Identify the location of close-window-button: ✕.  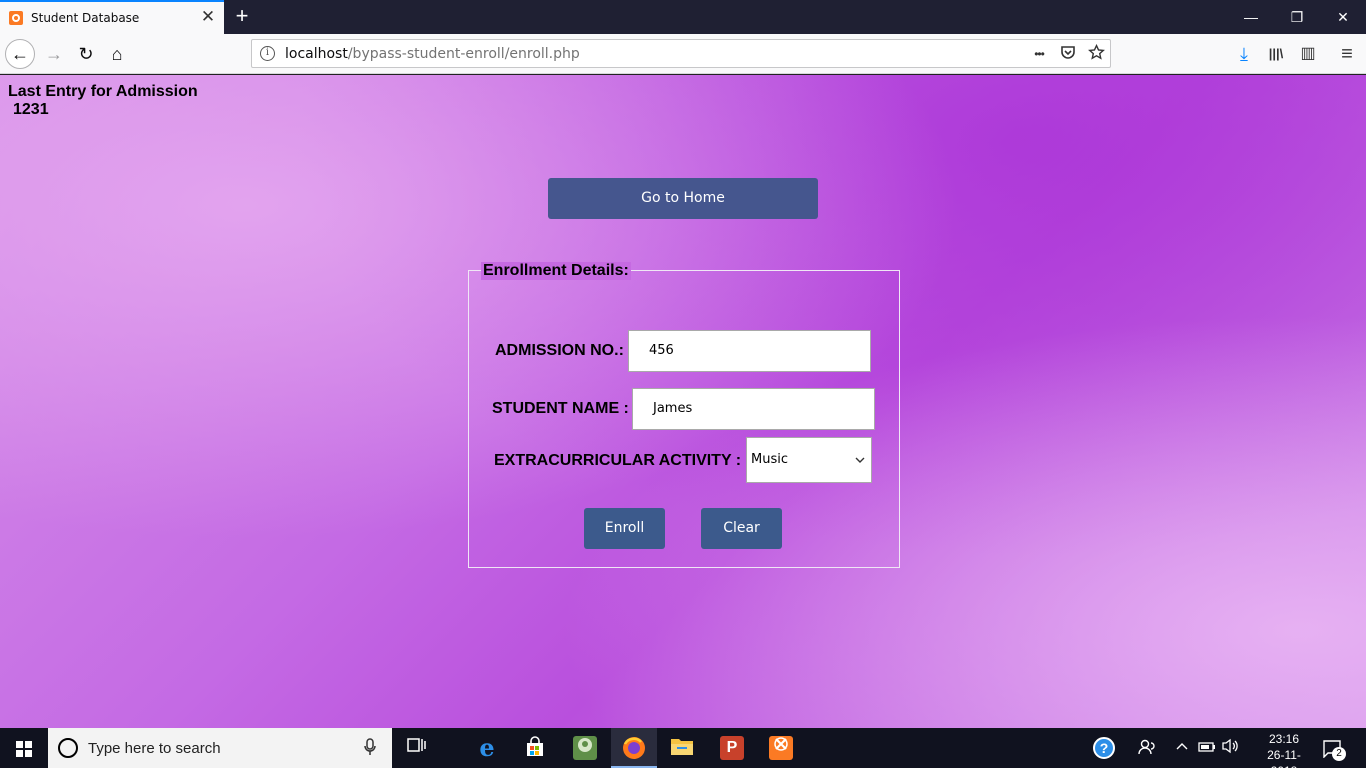
(1343, 17).